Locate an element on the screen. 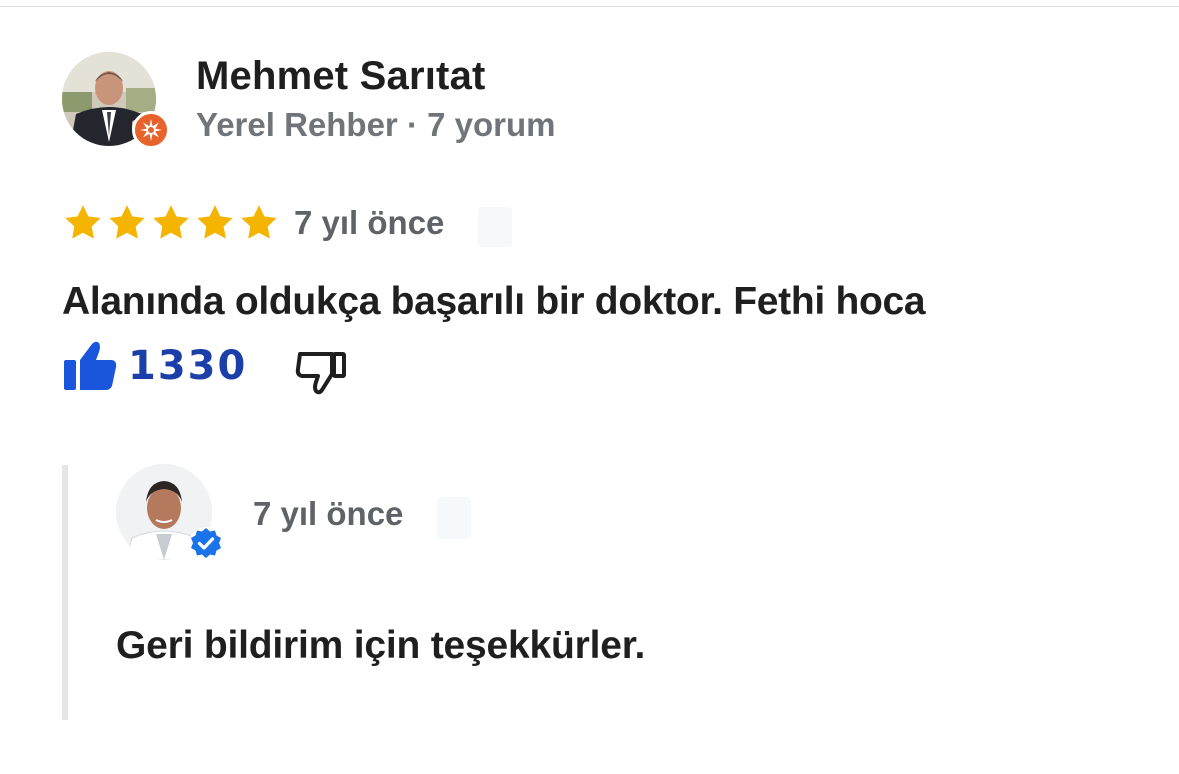  like-button: 1330 is located at coordinates (154, 366).